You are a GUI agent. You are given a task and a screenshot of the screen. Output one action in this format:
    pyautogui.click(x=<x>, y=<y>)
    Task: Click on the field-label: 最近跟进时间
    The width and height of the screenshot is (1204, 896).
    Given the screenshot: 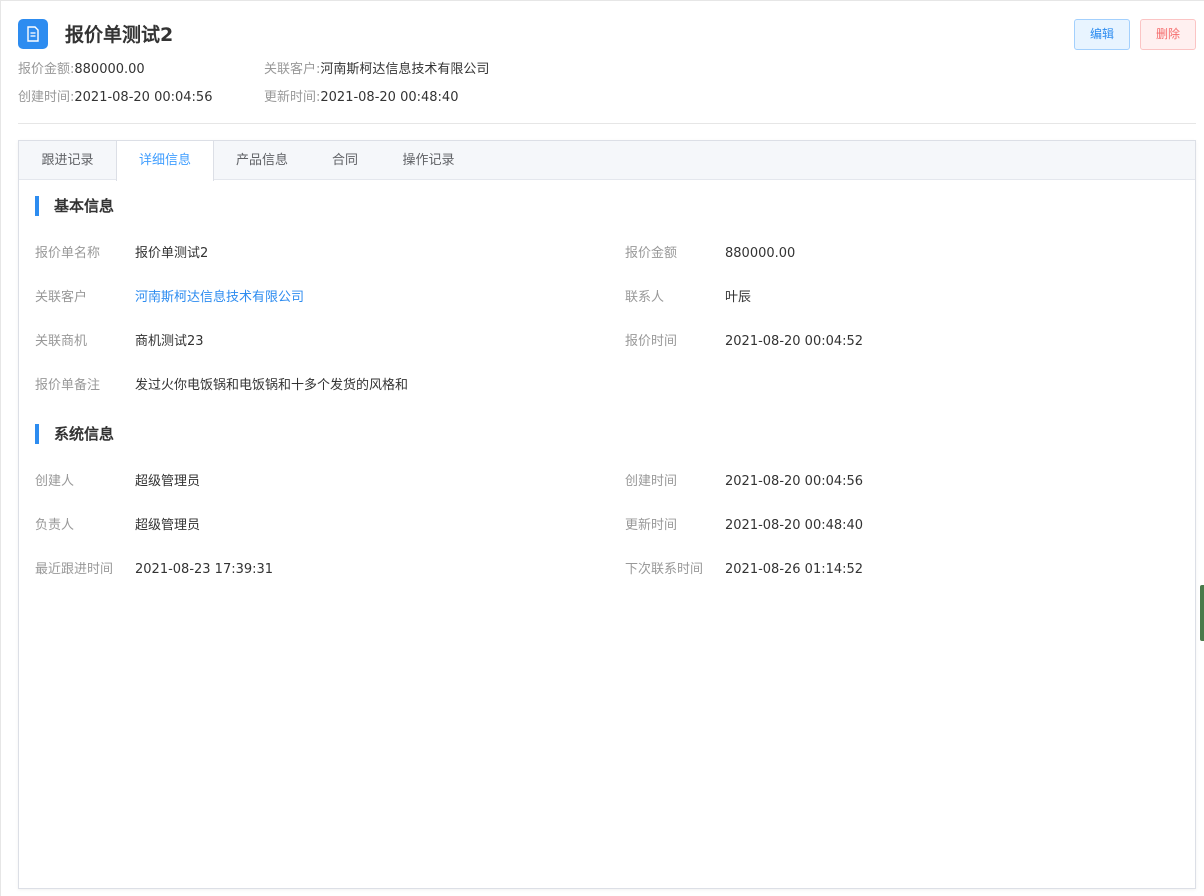 What is the action you would take?
    pyautogui.click(x=74, y=569)
    